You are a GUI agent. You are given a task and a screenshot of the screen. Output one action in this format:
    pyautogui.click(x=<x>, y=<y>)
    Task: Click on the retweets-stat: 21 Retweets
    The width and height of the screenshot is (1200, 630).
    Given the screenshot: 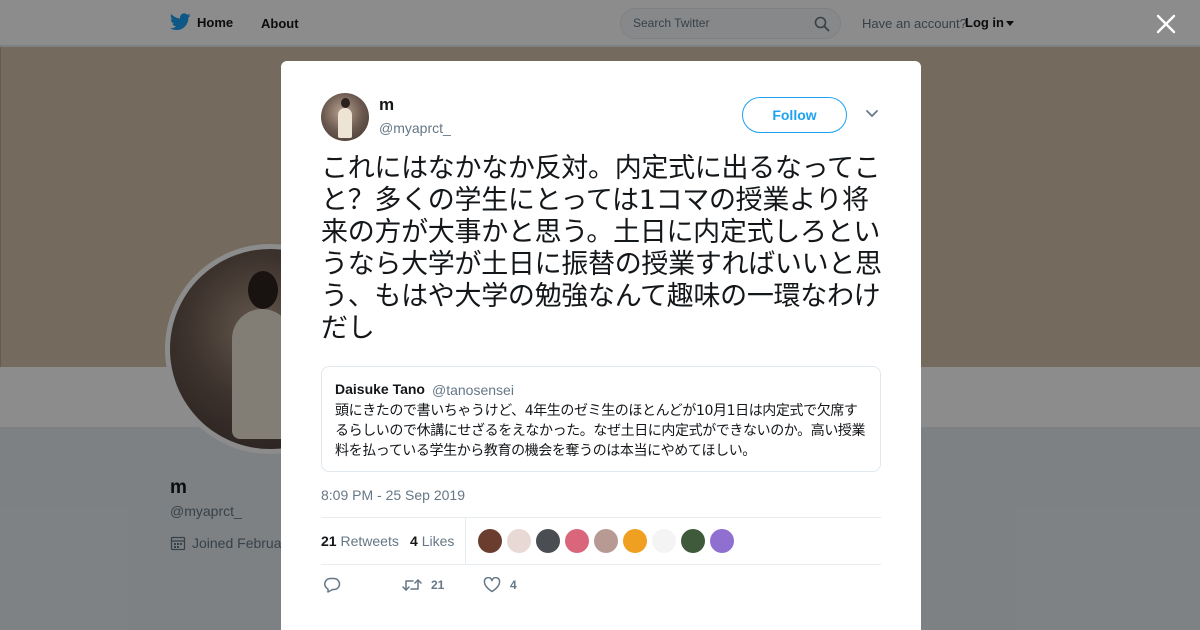 What is the action you would take?
    pyautogui.click(x=360, y=541)
    